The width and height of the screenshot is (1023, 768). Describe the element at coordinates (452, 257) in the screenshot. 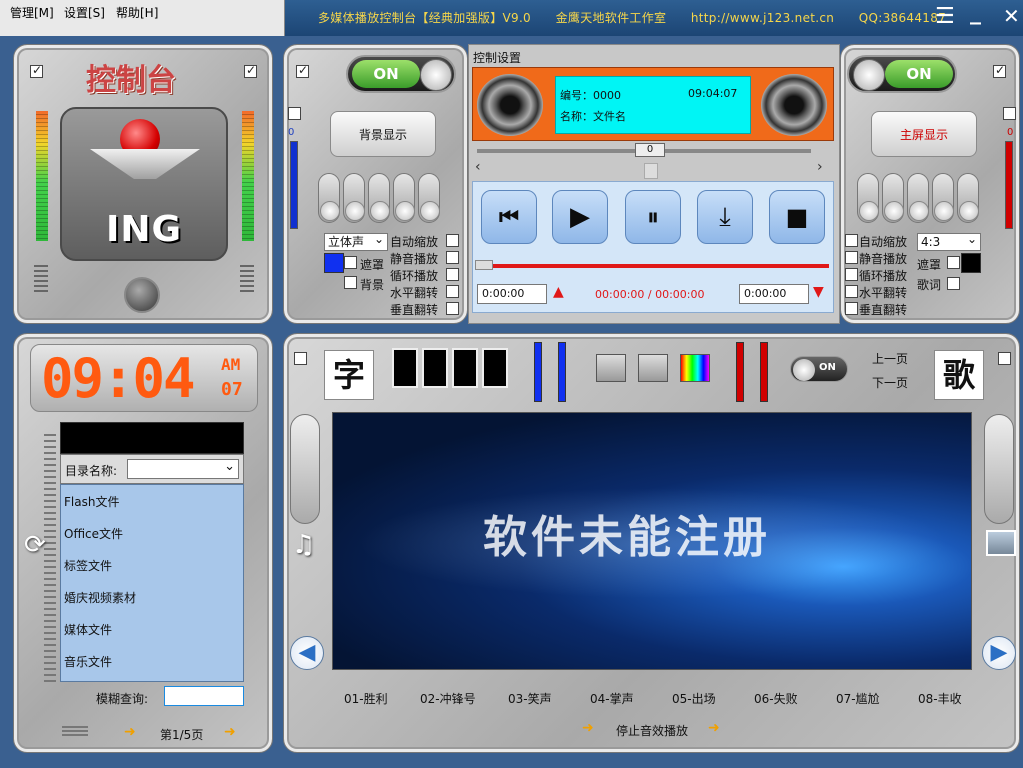

I see `mute-checkbox` at that location.